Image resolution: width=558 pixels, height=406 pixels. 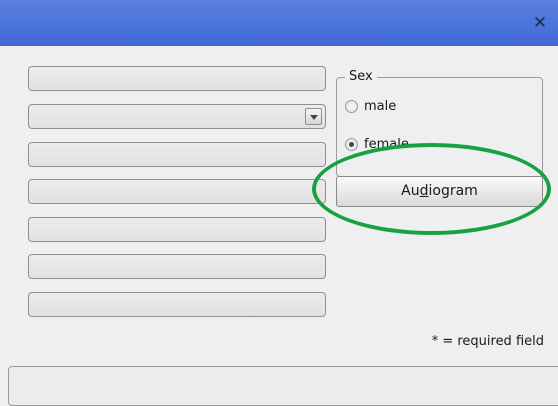 I want to click on text-field-1-input, so click(x=177, y=78).